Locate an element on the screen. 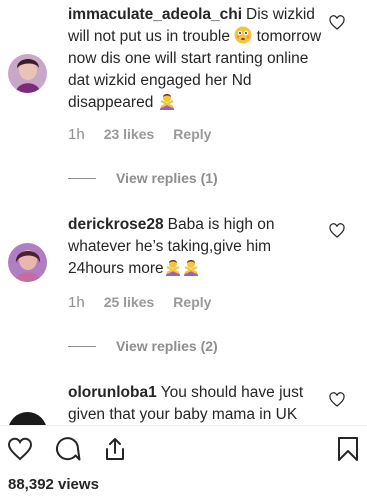  bookmark-icon is located at coordinates (348, 449).